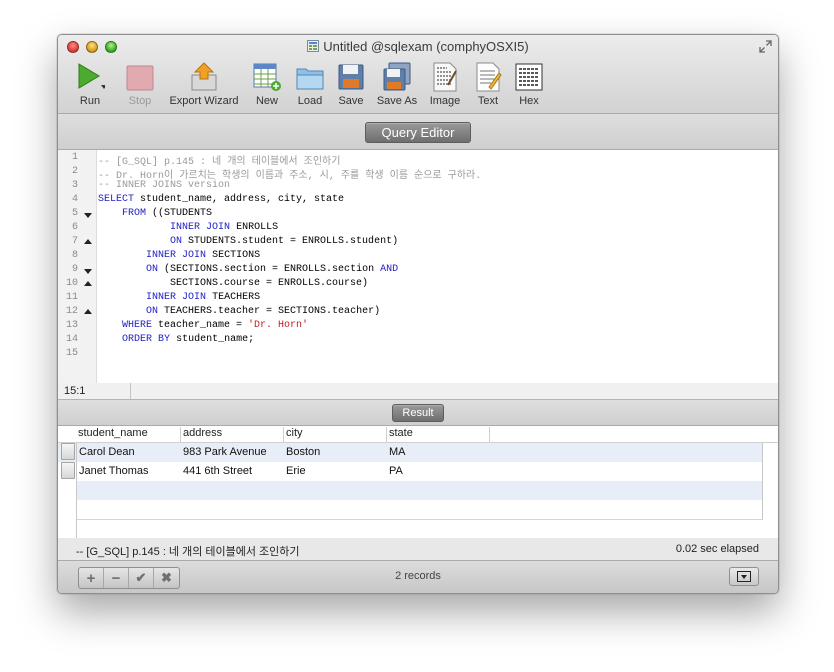 Image resolution: width=834 pixels, height=672 pixels. I want to click on load-button: Load, so click(310, 84).